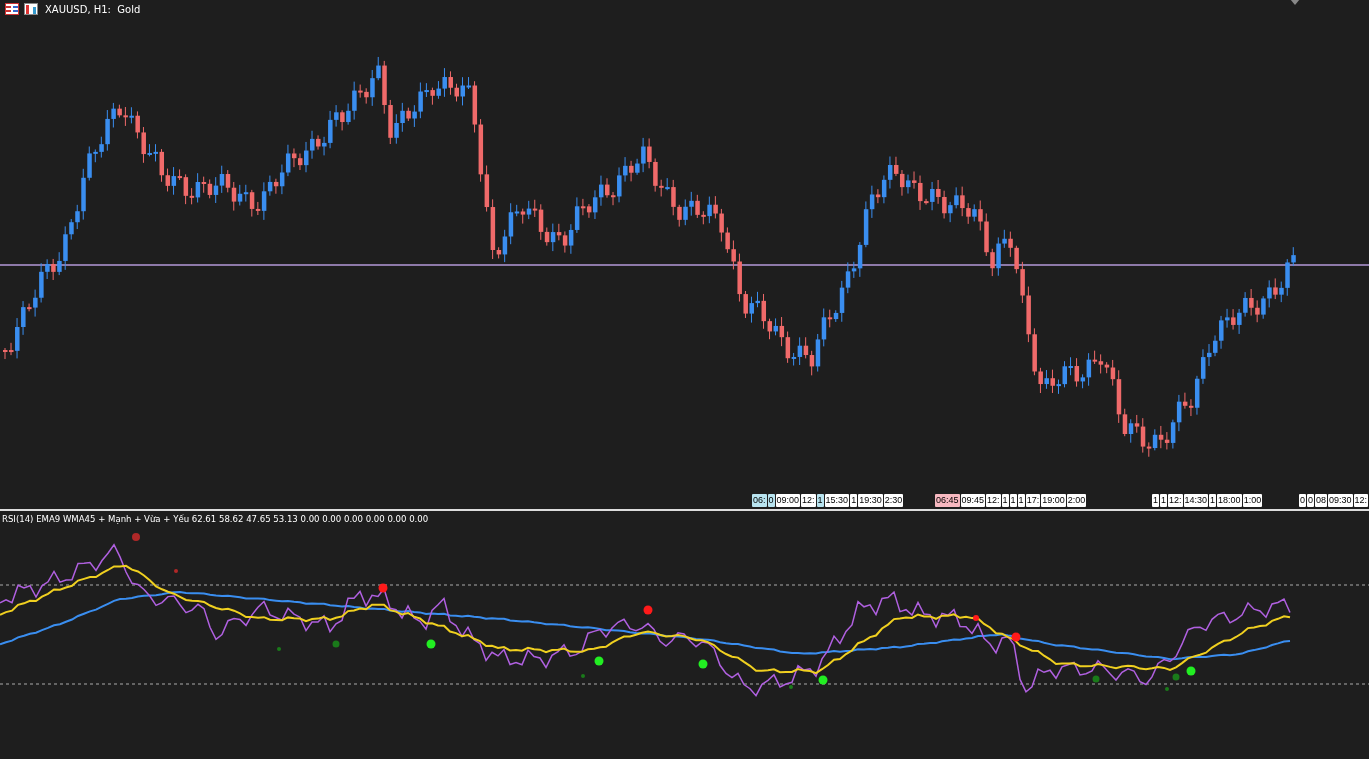  I want to click on time-label: 06:45, so click(947, 500).